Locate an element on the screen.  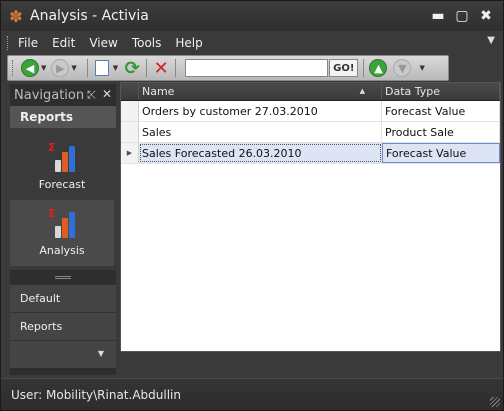
grid-header: Name ▲ Data Type is located at coordinates (310, 92).